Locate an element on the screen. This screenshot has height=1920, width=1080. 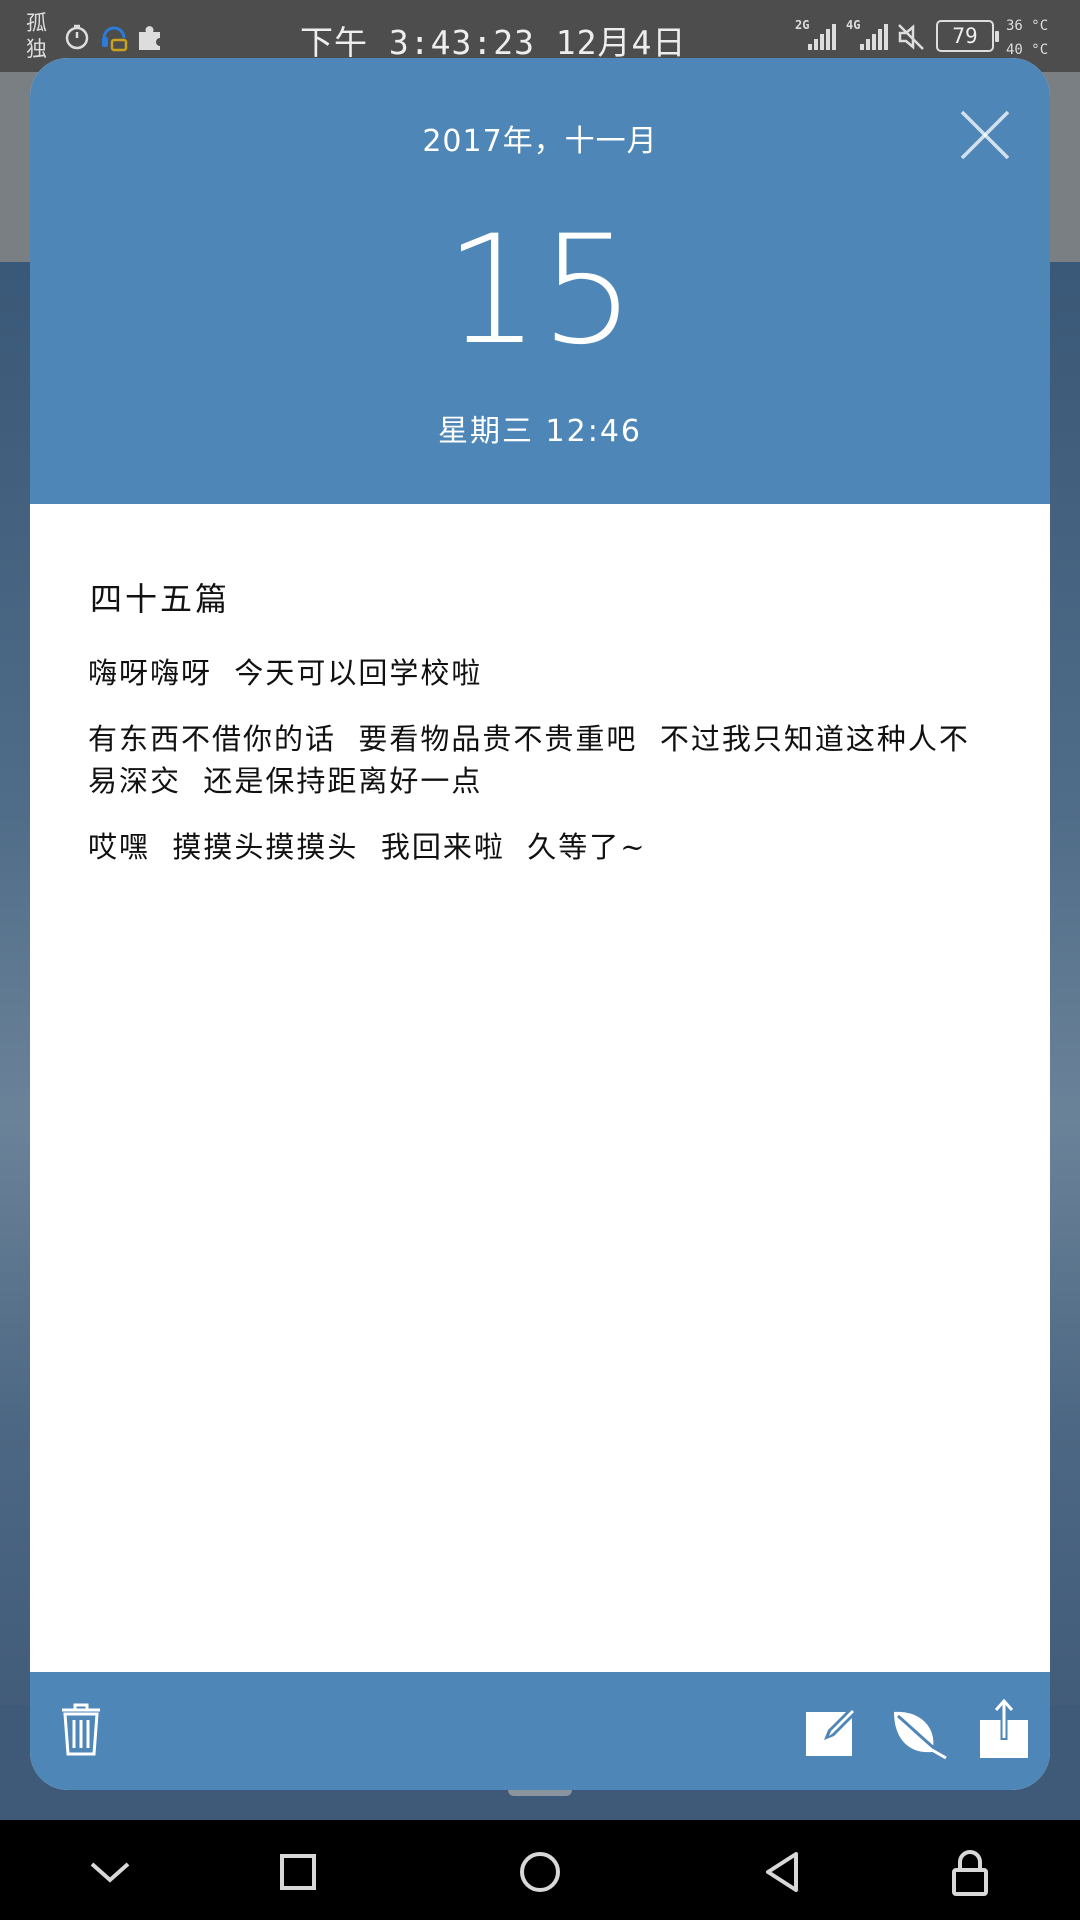
delete-button is located at coordinates (81, 1729).